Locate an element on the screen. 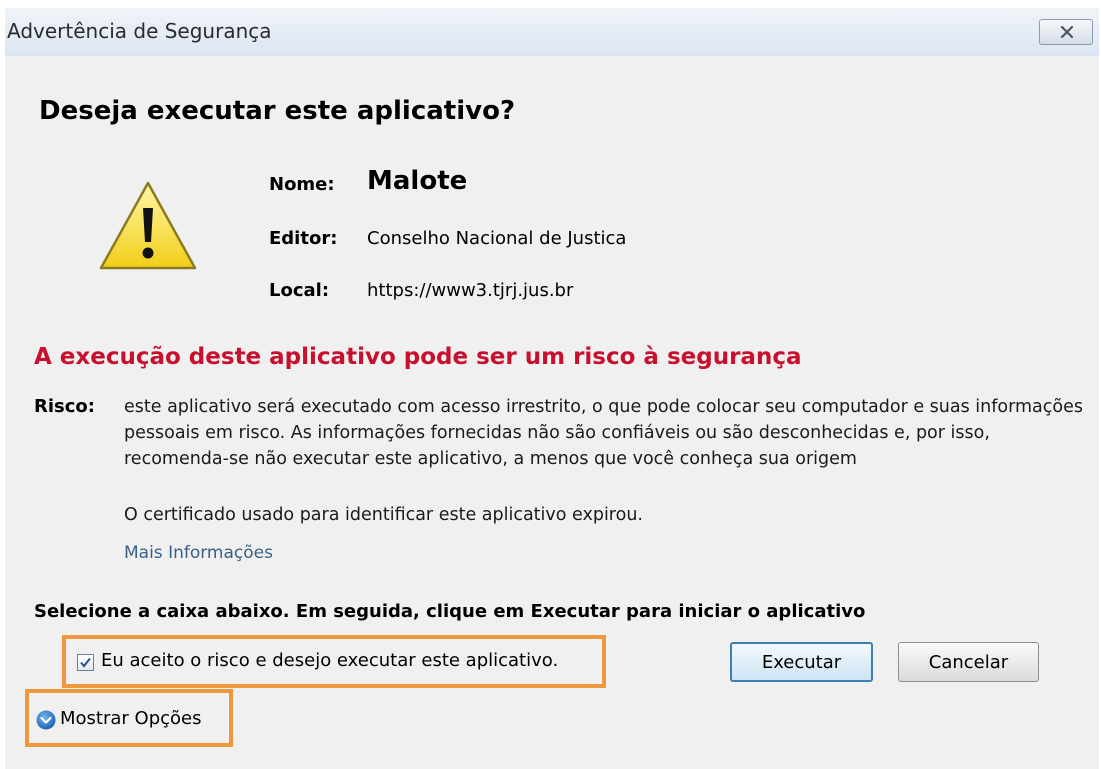 This screenshot has height=769, width=1101. editor-value: Conselho Nacional de Justica is located at coordinates (497, 238).